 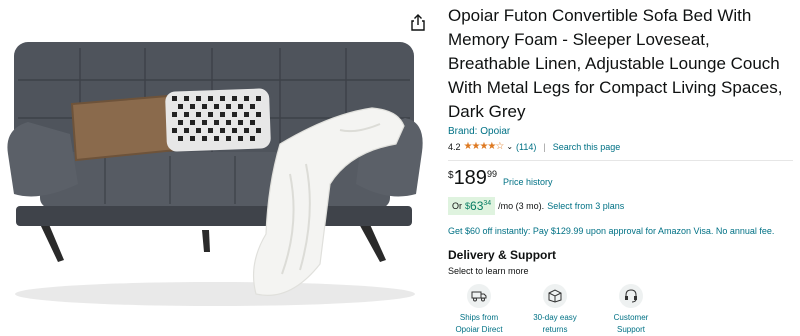 I want to click on rating-row: 4.2 ★★★★☆ ⌄ (114) | Search this page, so click(x=620, y=146).